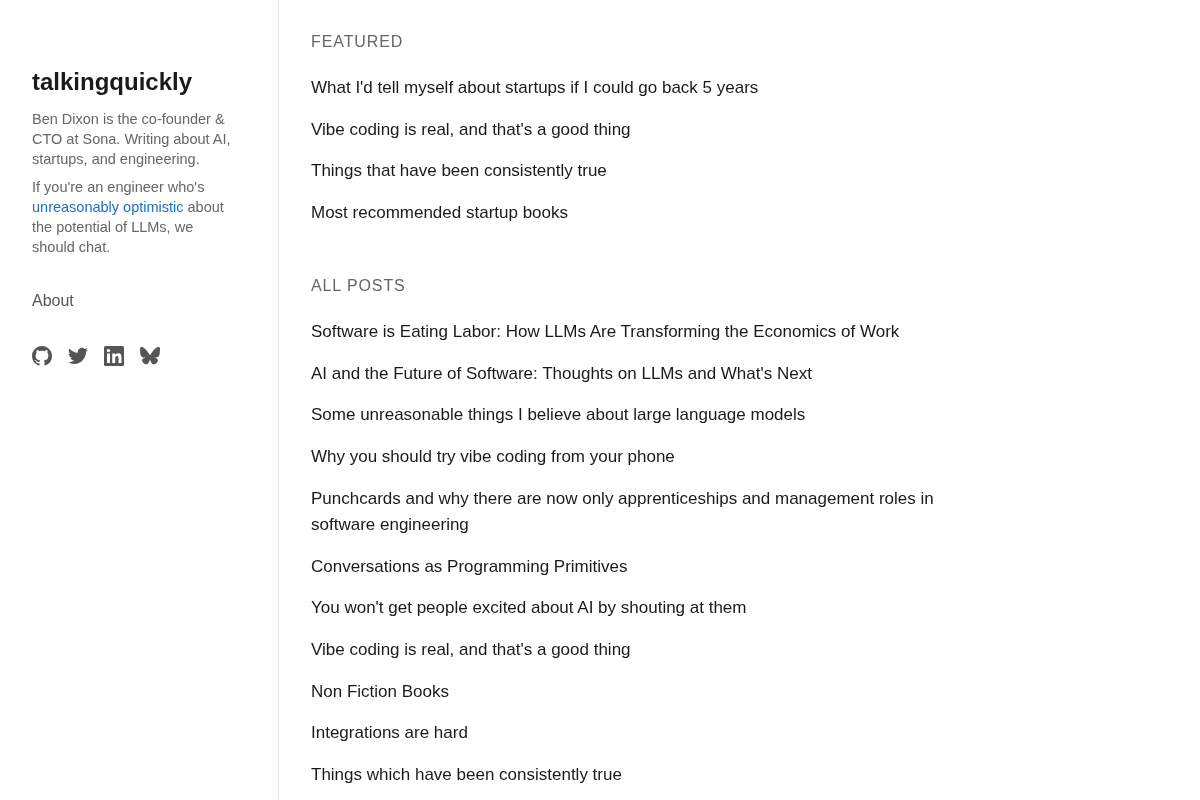 This screenshot has width=1200, height=800. What do you see at coordinates (114, 356) in the screenshot?
I see `linkedin-icon` at bounding box center [114, 356].